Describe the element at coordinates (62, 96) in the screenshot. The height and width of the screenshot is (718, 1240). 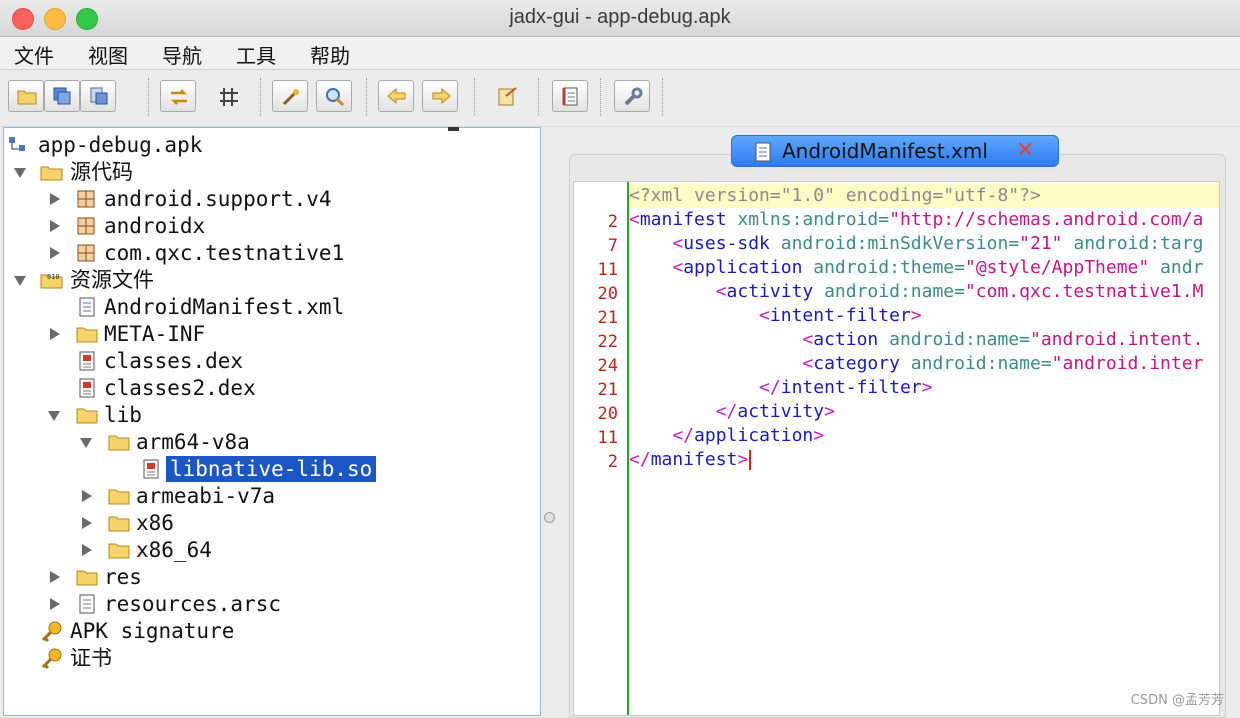
I see `save-all-button` at that location.